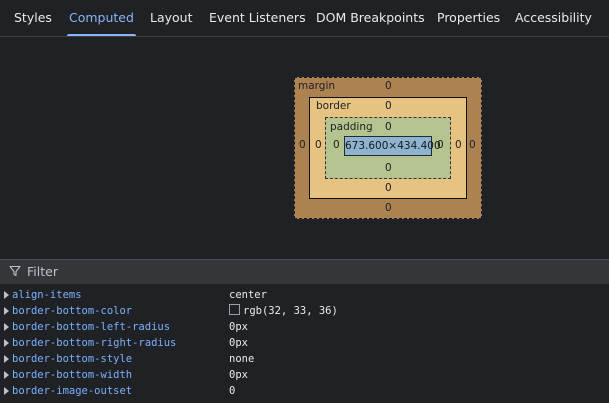 The height and width of the screenshot is (403, 609). What do you see at coordinates (33, 18) in the screenshot?
I see `tab-styles: Styles` at bounding box center [33, 18].